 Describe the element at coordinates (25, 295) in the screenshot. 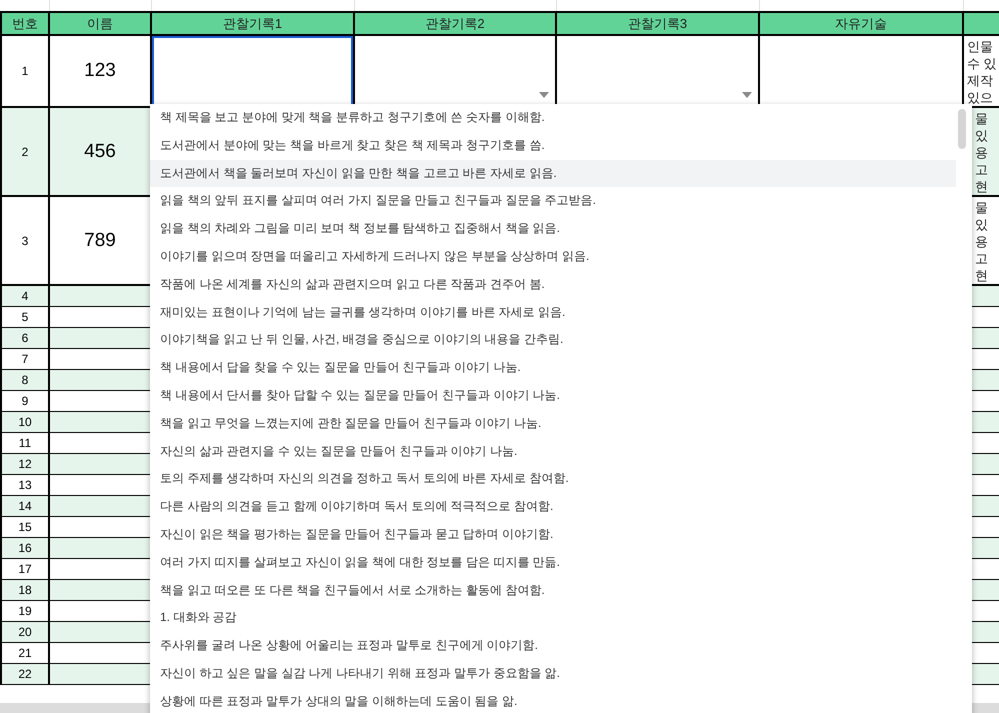

I see `row-number-cell: 4` at that location.